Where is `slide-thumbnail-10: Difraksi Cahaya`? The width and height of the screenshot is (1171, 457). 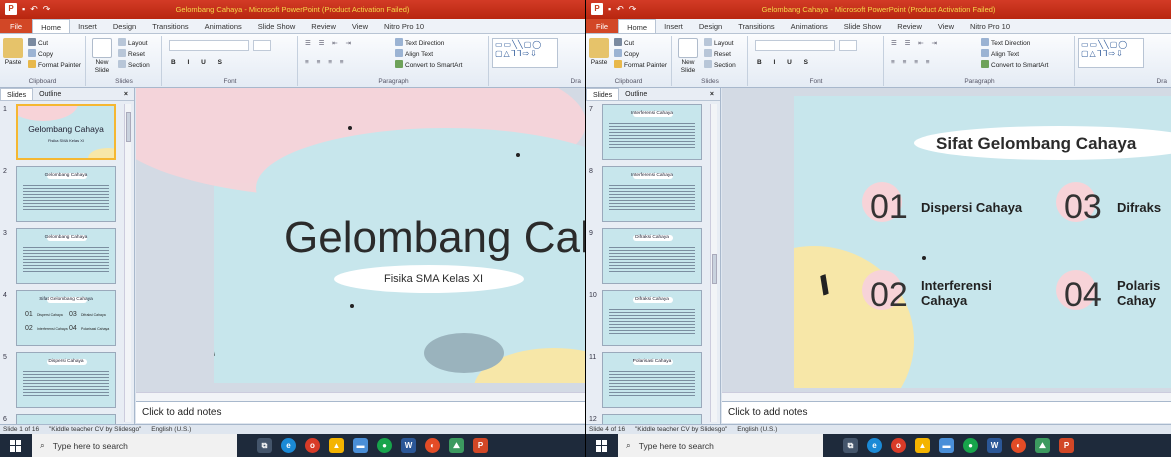 slide-thumbnail-10: Difraksi Cahaya is located at coordinates (652, 318).